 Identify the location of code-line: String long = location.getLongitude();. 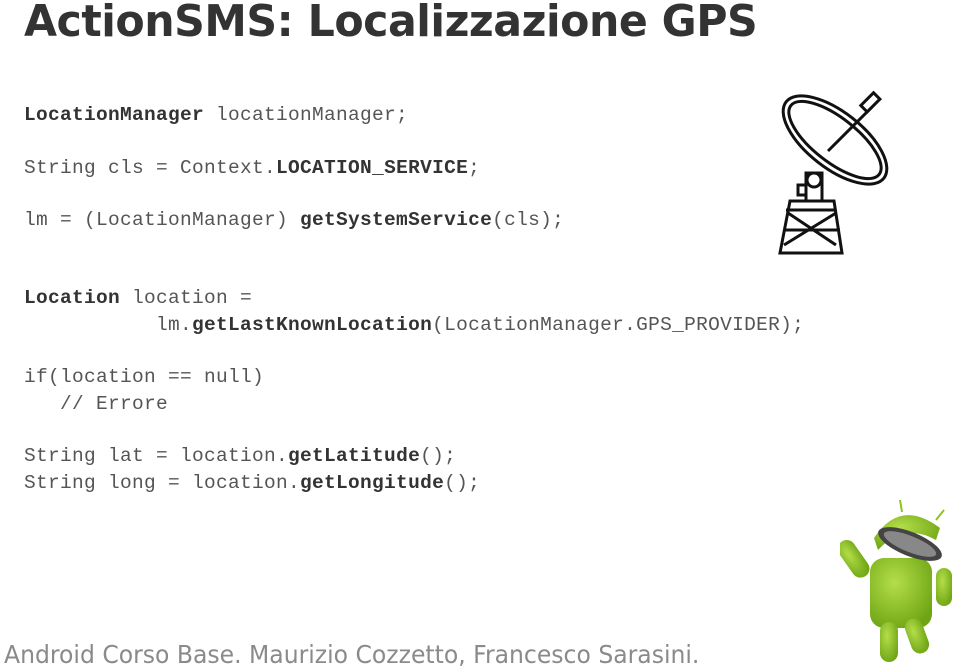
(252, 483).